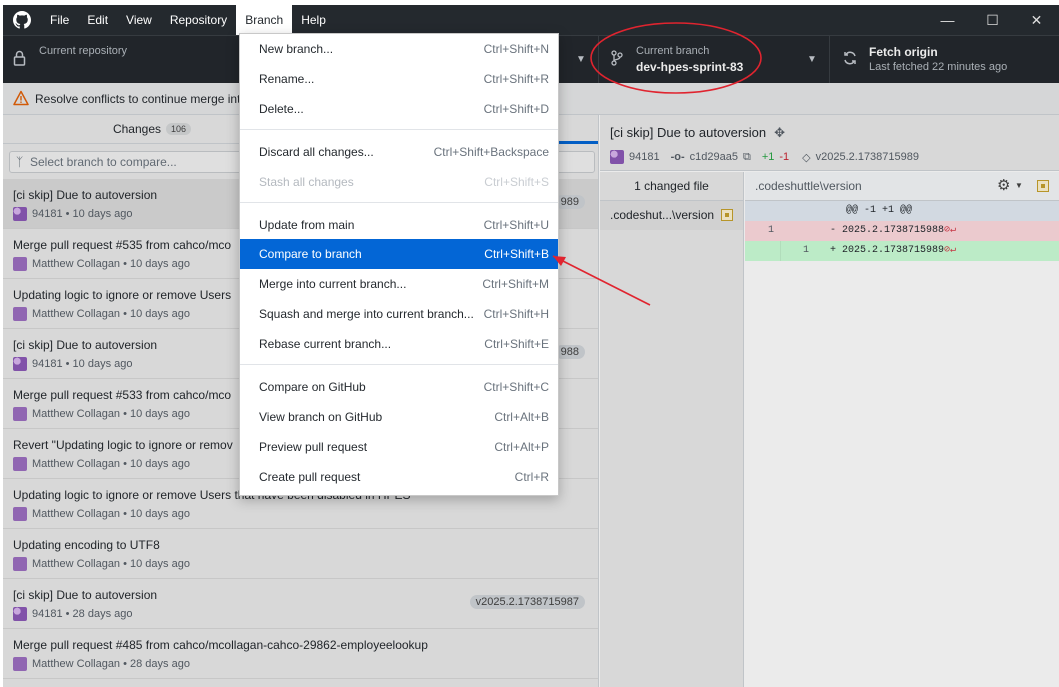  I want to click on diff-line-deleted: 1 - 2025.2.1738715988⊘↵, so click(902, 231).